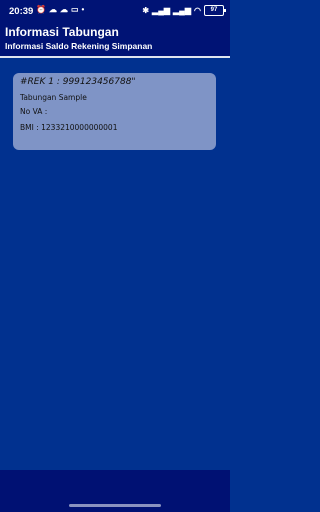 Image resolution: width=320 pixels, height=512 pixels. Describe the element at coordinates (115, 11) in the screenshot. I see `status-bar: 20:39 ⏰ ☁ ☁ ▭ • ✱ ▂▄▆ ▂▄▆ ◠ 97` at that location.